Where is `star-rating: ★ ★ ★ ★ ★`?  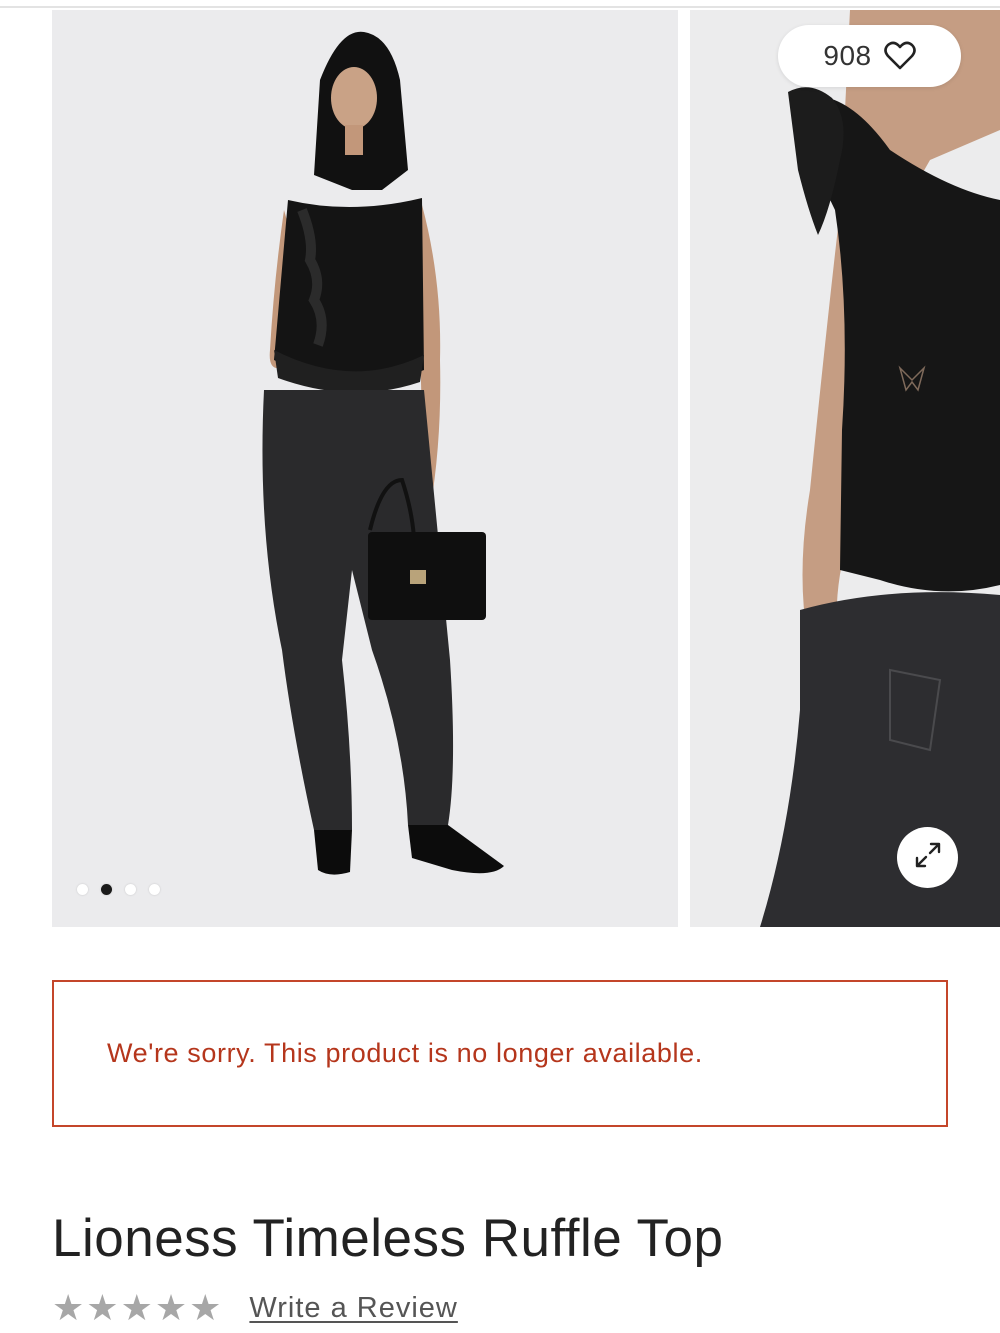
star-rating: ★ ★ ★ ★ ★ is located at coordinates (136, 1308).